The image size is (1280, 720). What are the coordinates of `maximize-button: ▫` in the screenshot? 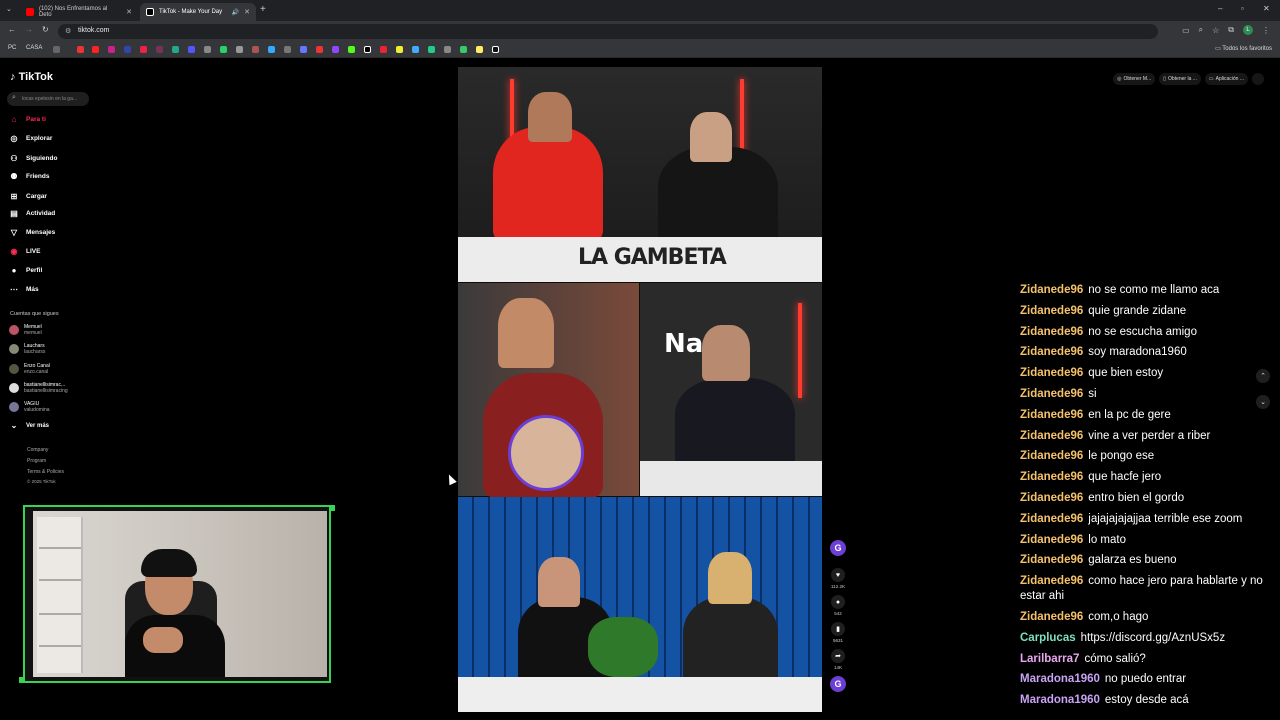 It's located at (1242, 8).